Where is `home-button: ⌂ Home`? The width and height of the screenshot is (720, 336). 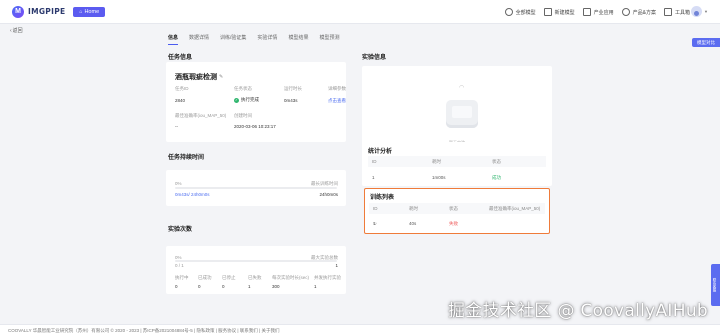
home-button: ⌂ Home is located at coordinates (89, 11).